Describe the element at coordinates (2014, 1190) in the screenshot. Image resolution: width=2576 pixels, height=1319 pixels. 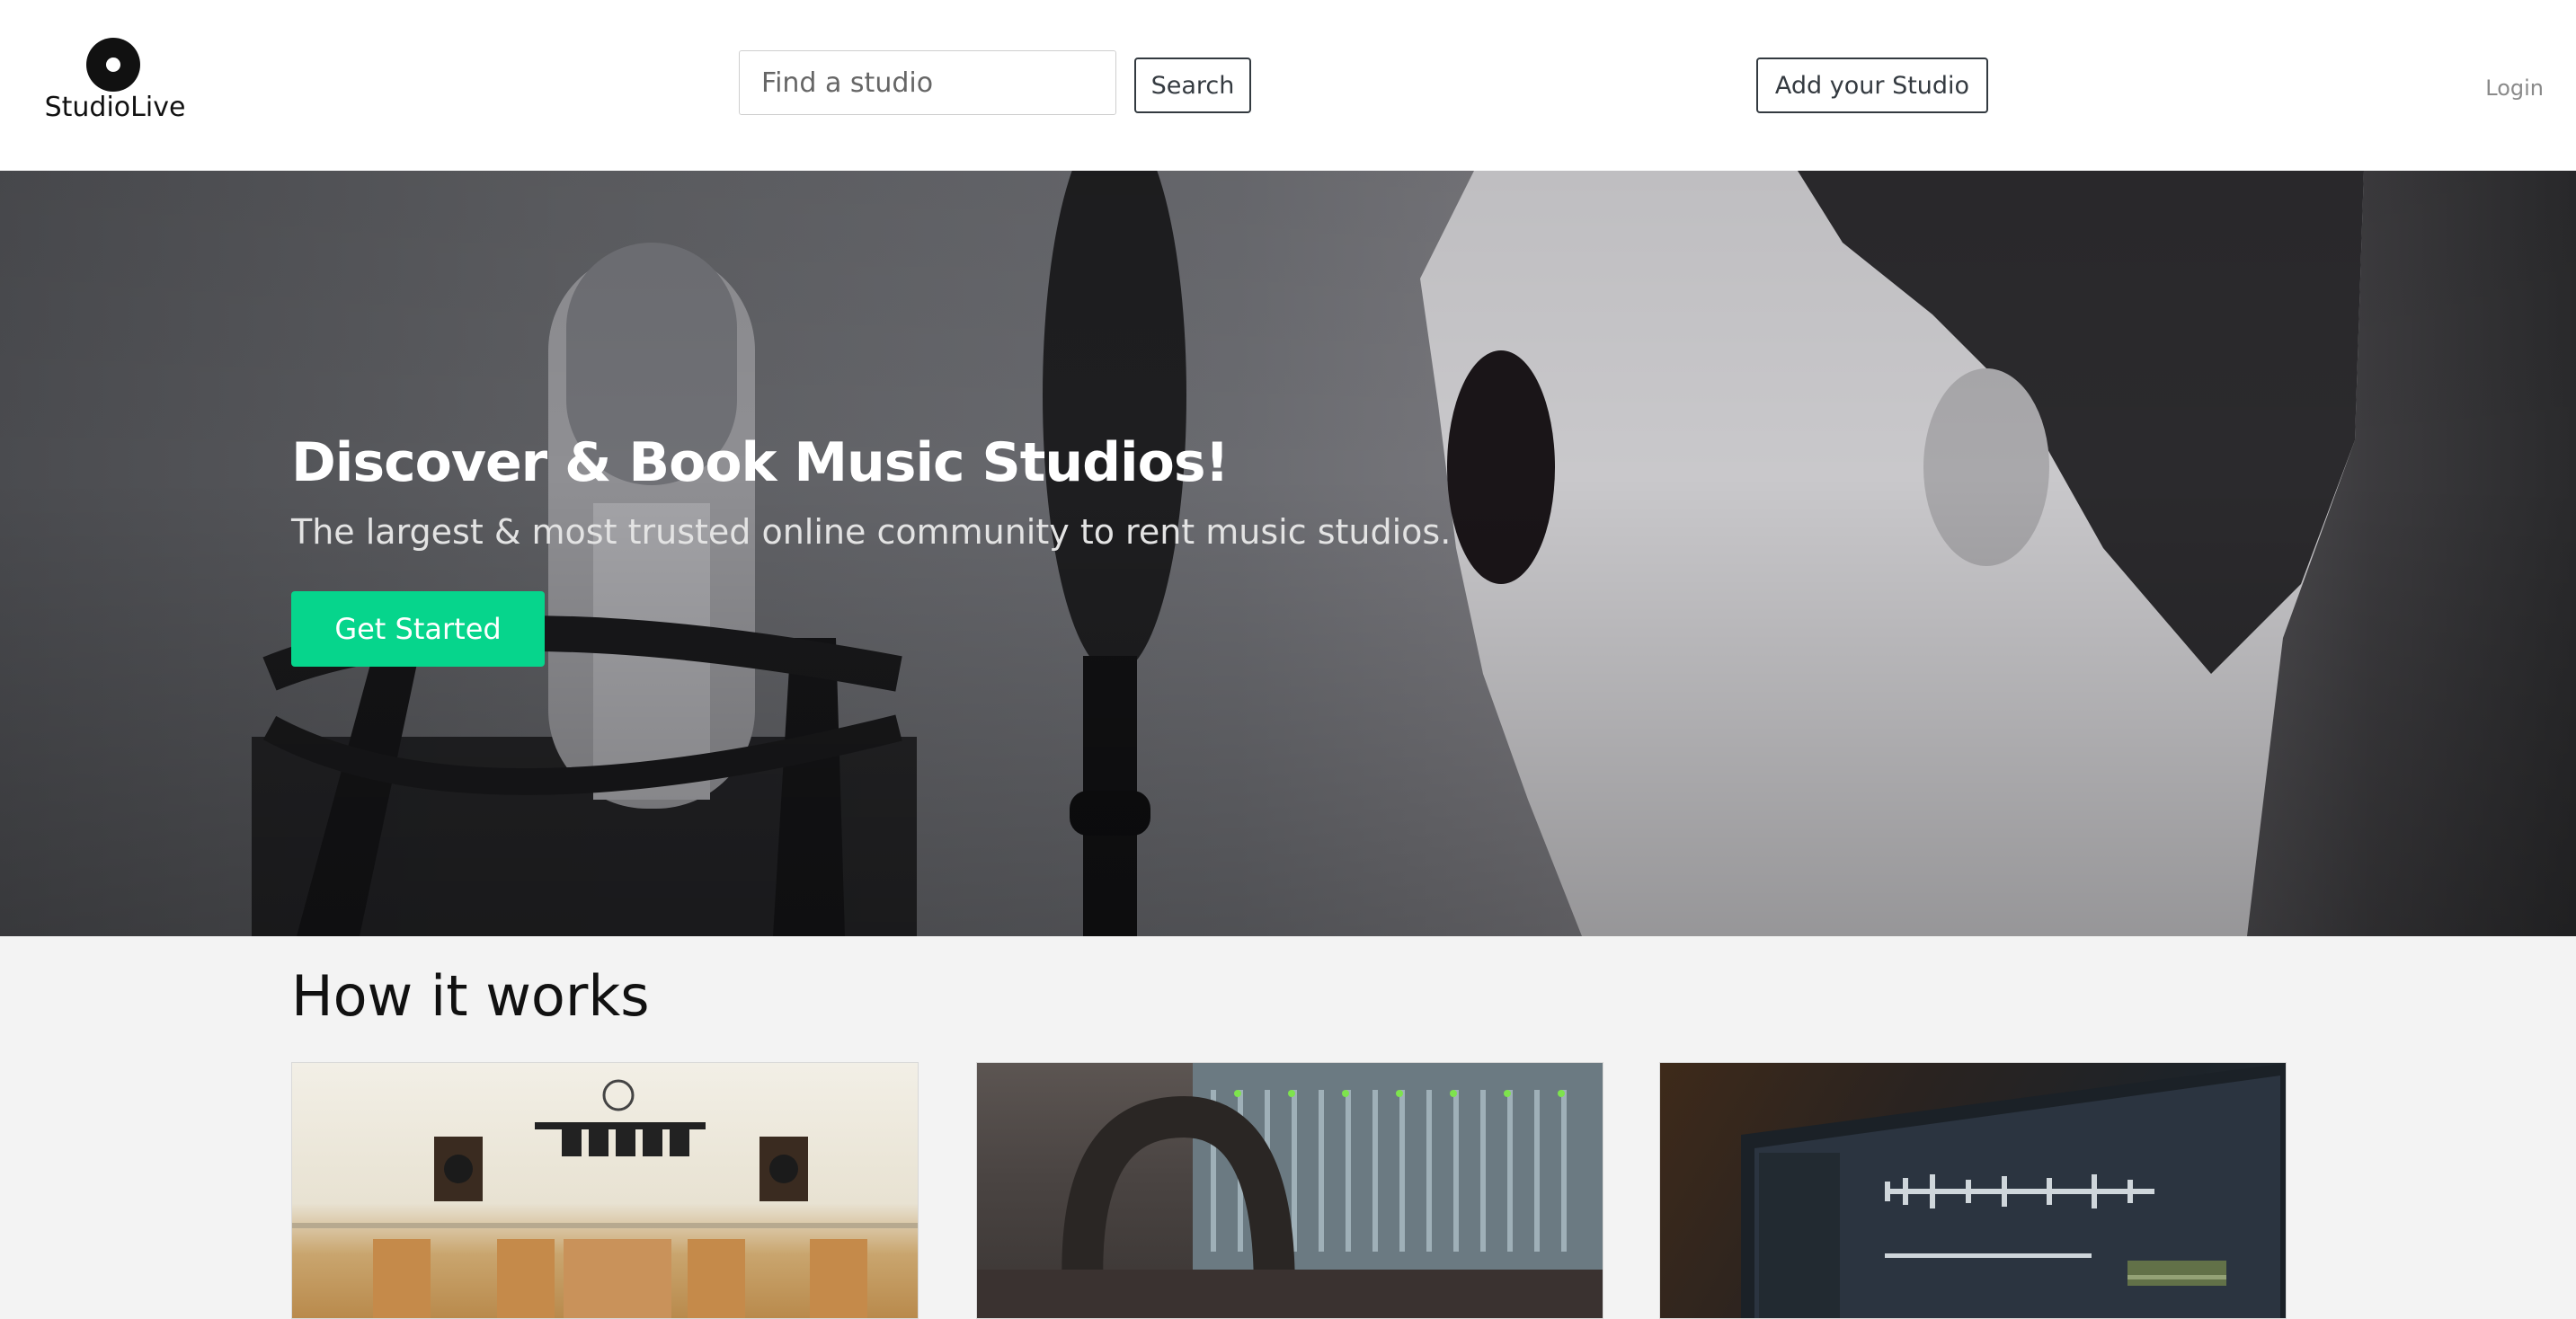
I see `laptop-daw-photo` at that location.